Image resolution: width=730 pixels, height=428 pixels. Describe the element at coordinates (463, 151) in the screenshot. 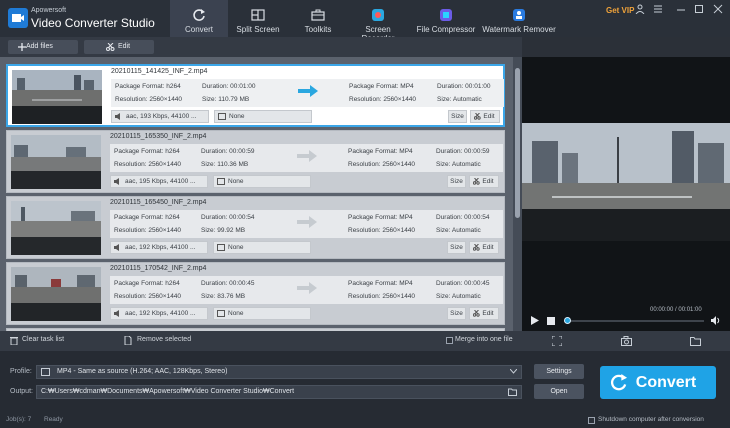

I see `output-duration: Duration: 00:00:59` at that location.